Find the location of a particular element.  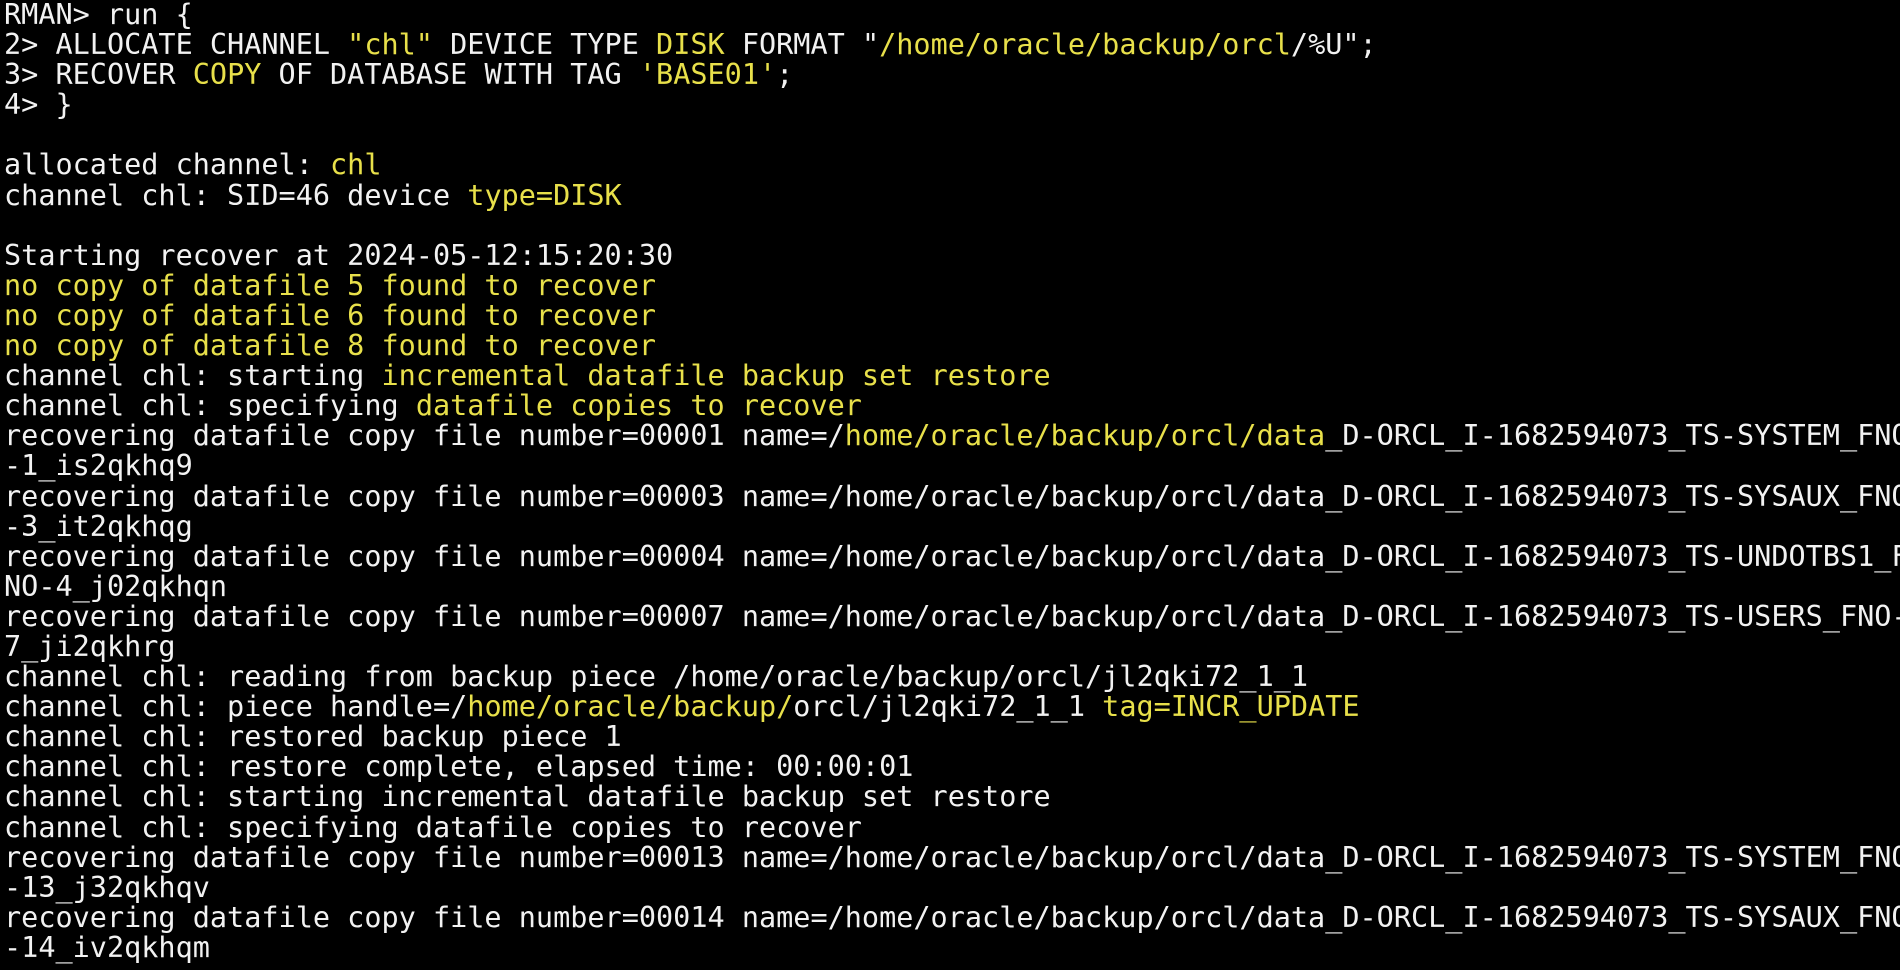

terminal-line: Starting recover at 2024-05-12:15:20:30 is located at coordinates (952, 255).